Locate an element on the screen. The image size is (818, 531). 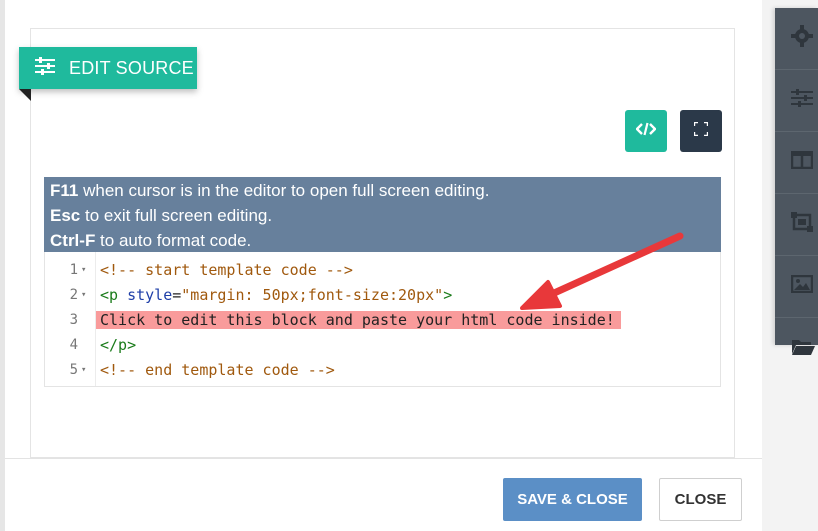
folder-button is located at coordinates (796, 349).